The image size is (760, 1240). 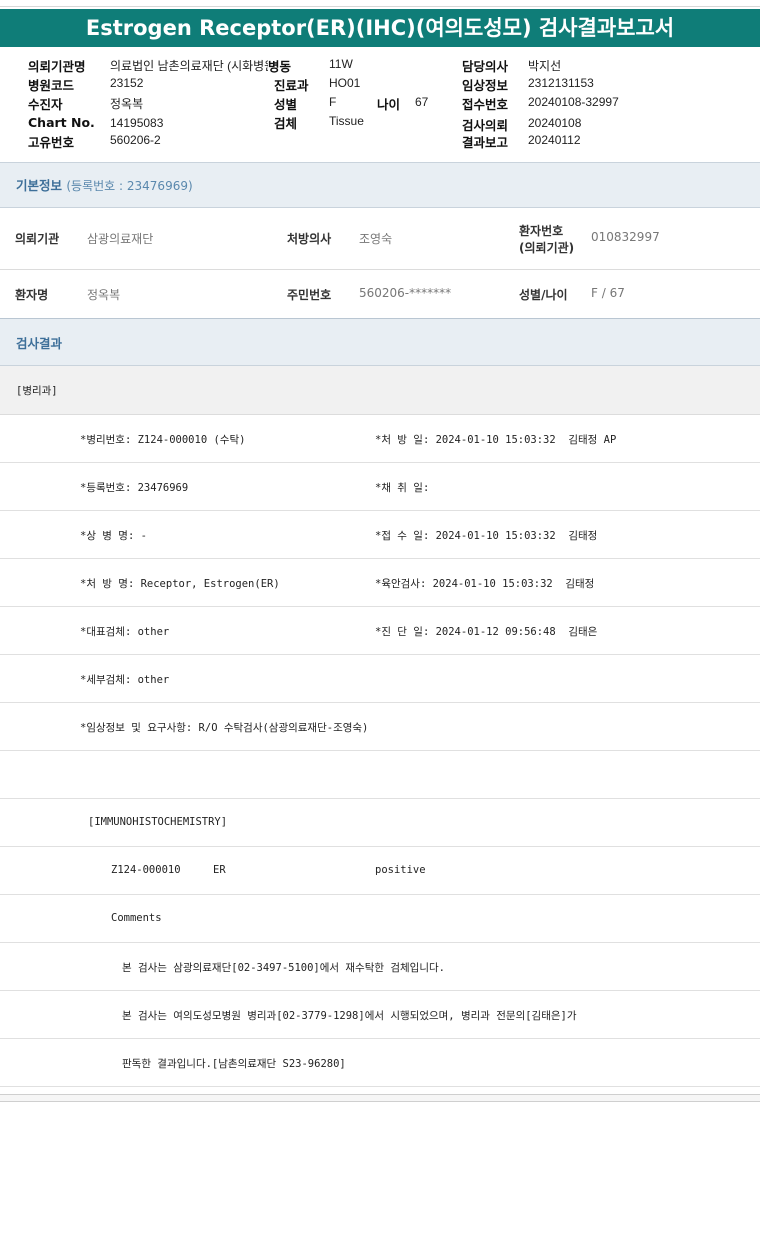 What do you see at coordinates (136, 918) in the screenshot?
I see `comments-label: Comments` at bounding box center [136, 918].